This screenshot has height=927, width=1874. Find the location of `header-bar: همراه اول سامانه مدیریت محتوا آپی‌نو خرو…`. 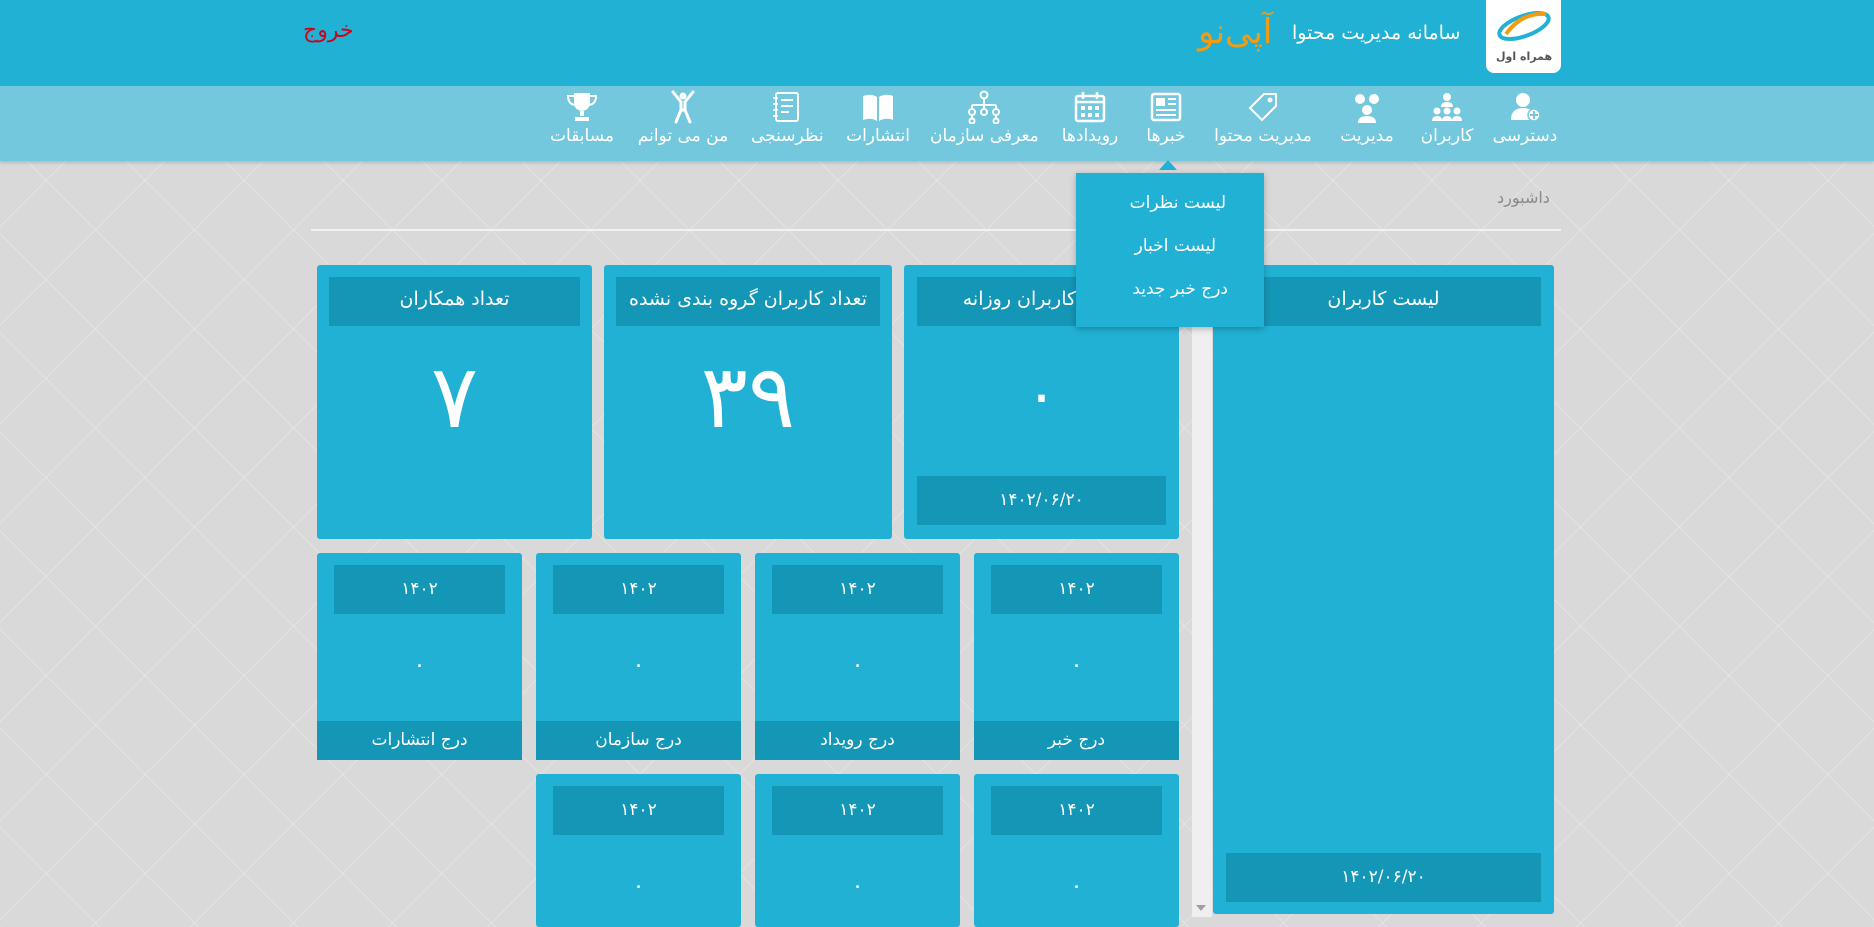

header-bar: همراه اول سامانه مدیریت محتوا آپی‌نو خرو… is located at coordinates (937, 43).